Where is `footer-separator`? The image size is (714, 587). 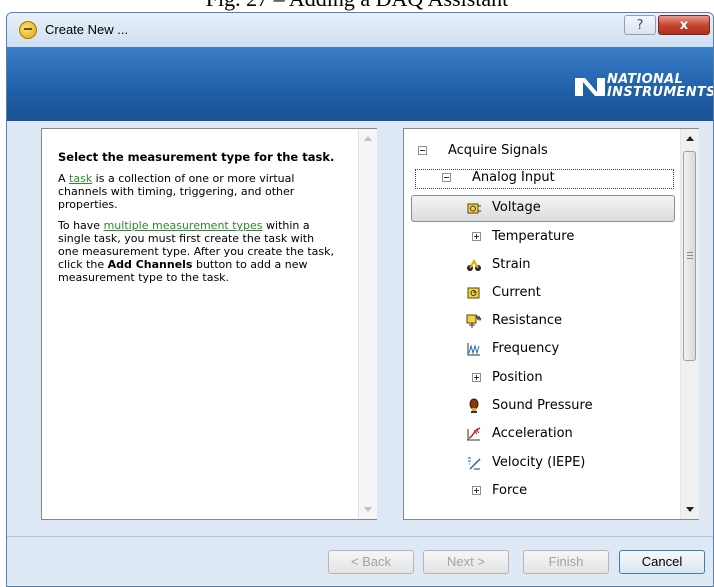 footer-separator is located at coordinates (360, 536).